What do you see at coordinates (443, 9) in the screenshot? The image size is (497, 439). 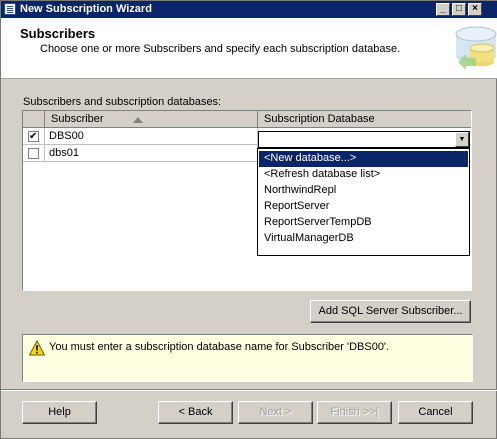 I see `minimize-button: _` at bounding box center [443, 9].